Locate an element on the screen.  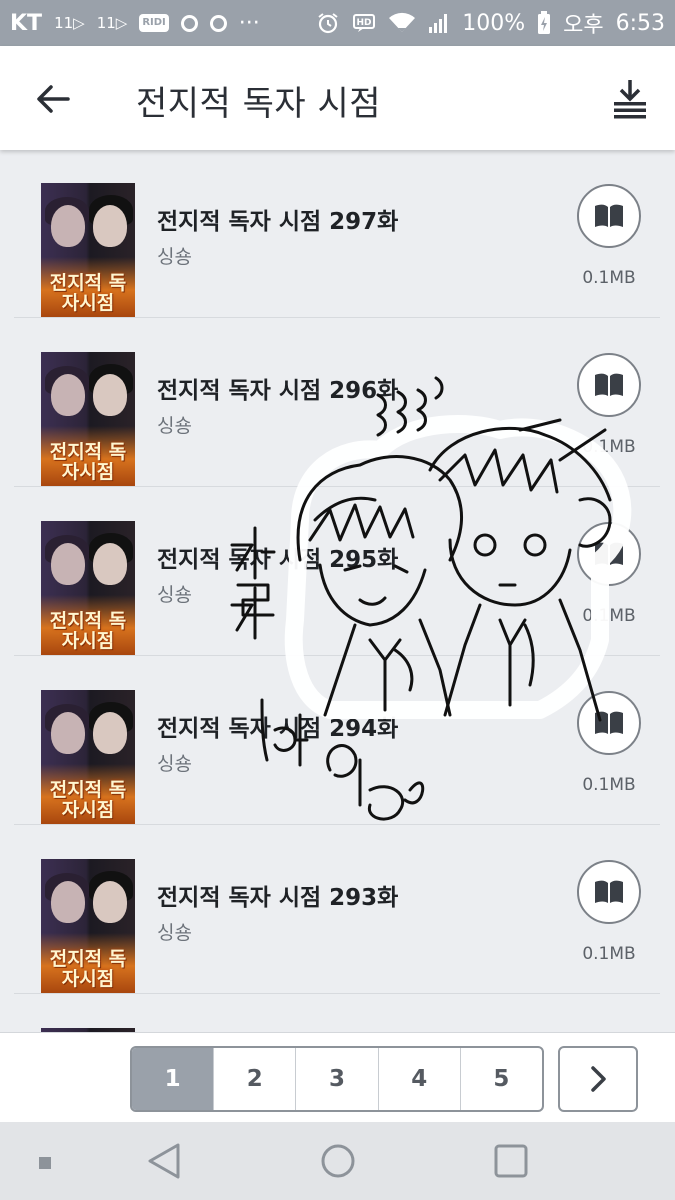
episode-row-partial is located at coordinates (337, 1013).